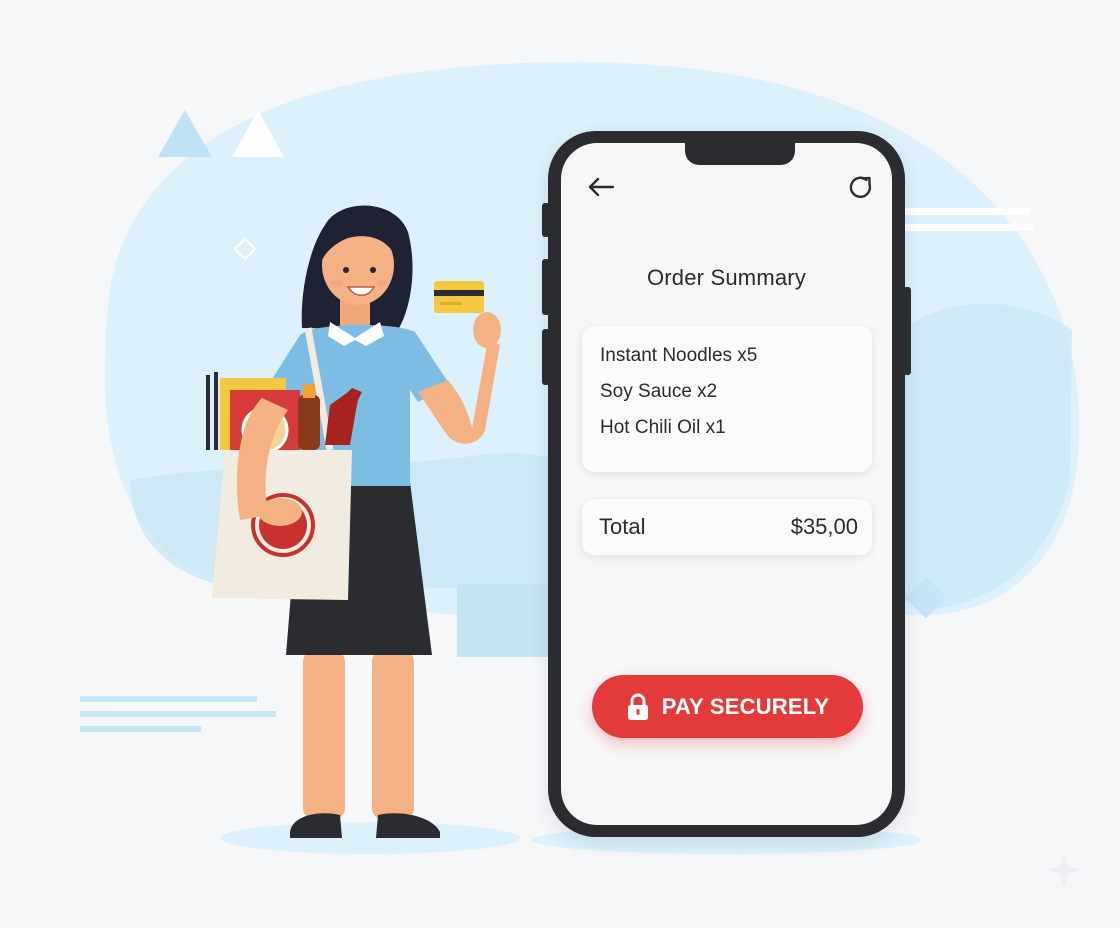 This screenshot has width=1120, height=928. I want to click on order-total-card: Total $35,00, so click(727, 527).